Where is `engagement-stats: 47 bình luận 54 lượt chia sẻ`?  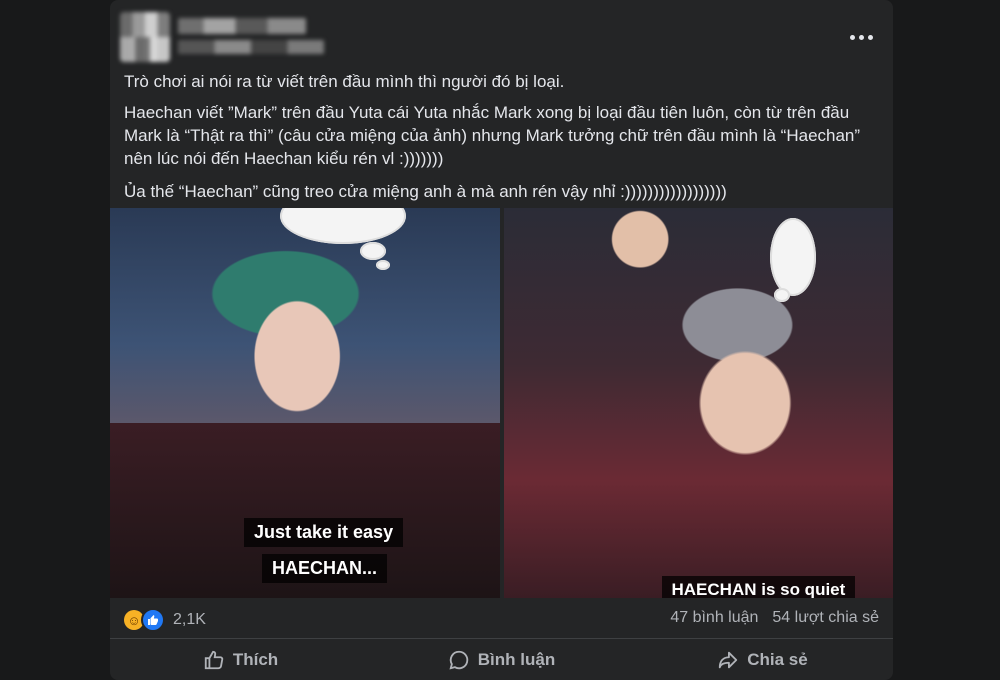 engagement-stats: 47 bình luận 54 lượt chia sẻ is located at coordinates (774, 618).